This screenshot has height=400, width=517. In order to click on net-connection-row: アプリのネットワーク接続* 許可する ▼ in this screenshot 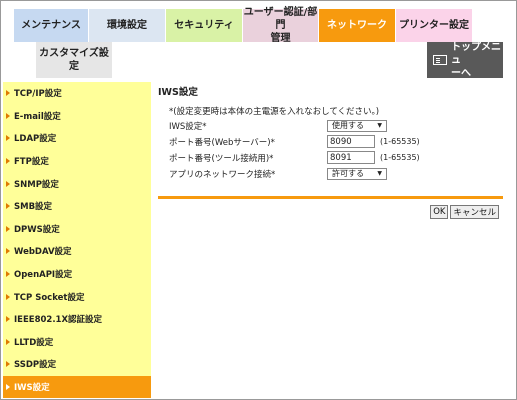, I will do `click(336, 173)`.